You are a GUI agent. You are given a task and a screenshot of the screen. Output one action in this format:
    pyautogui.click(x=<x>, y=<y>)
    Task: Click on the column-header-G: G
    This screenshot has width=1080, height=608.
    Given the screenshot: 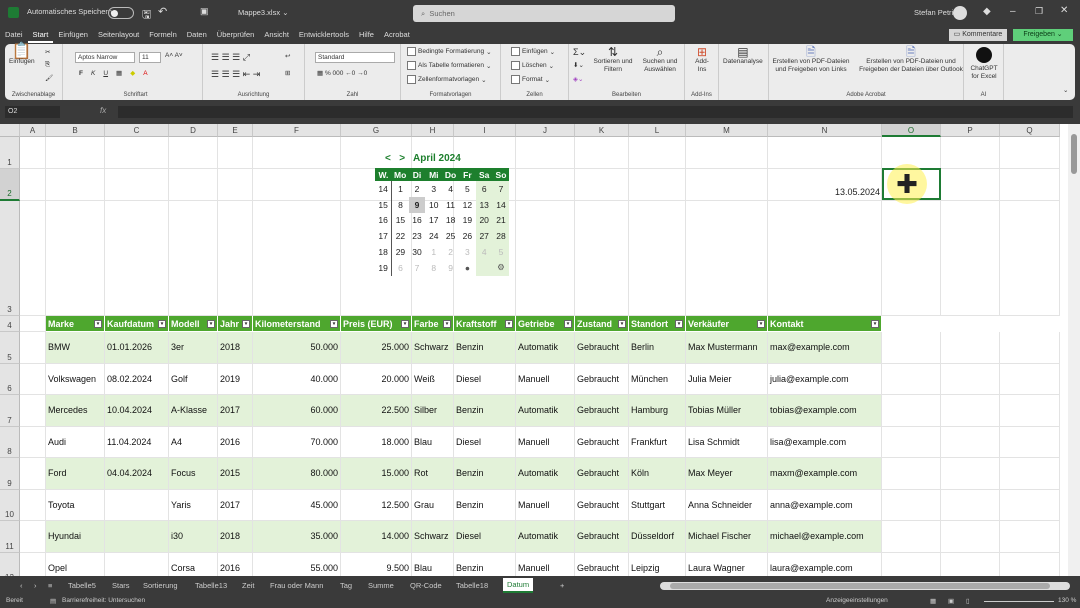 What is the action you would take?
    pyautogui.click(x=376, y=130)
    